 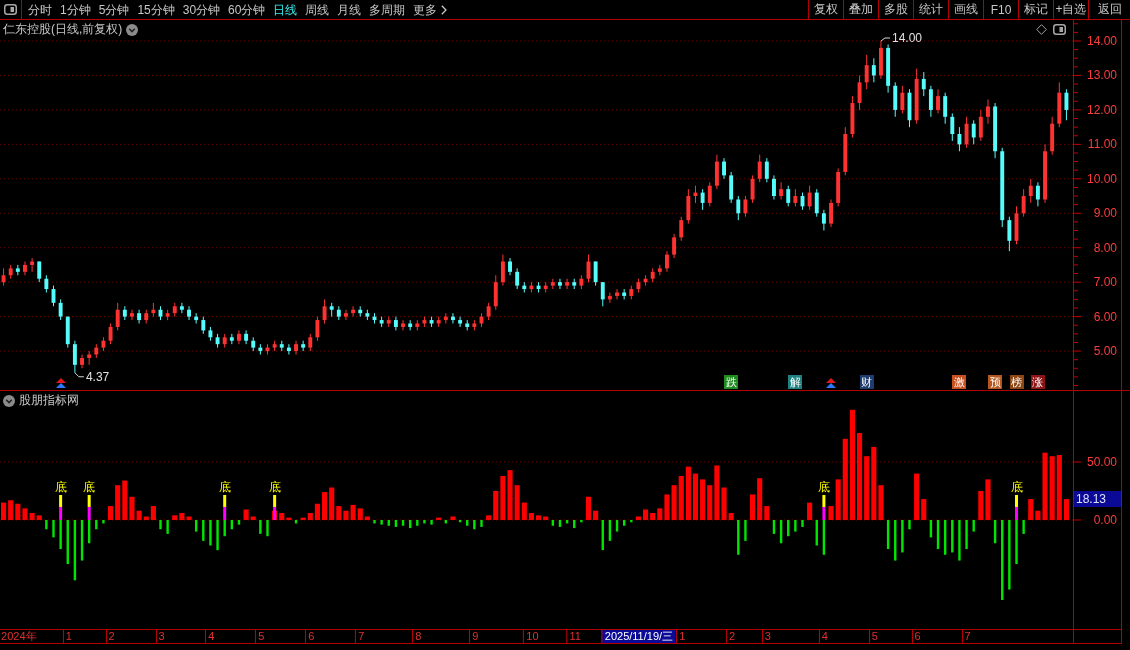 What do you see at coordinates (97, 376) in the screenshot?
I see `annotation: 4.37` at bounding box center [97, 376].